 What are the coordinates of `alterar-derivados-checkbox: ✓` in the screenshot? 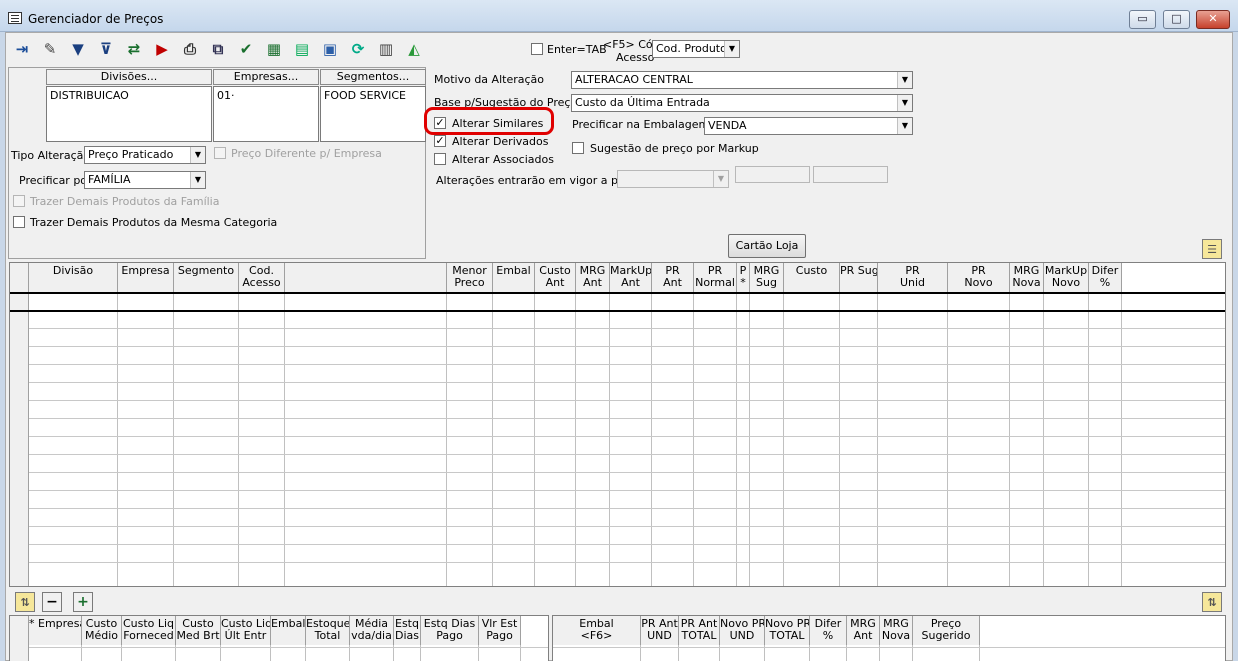 It's located at (440, 141).